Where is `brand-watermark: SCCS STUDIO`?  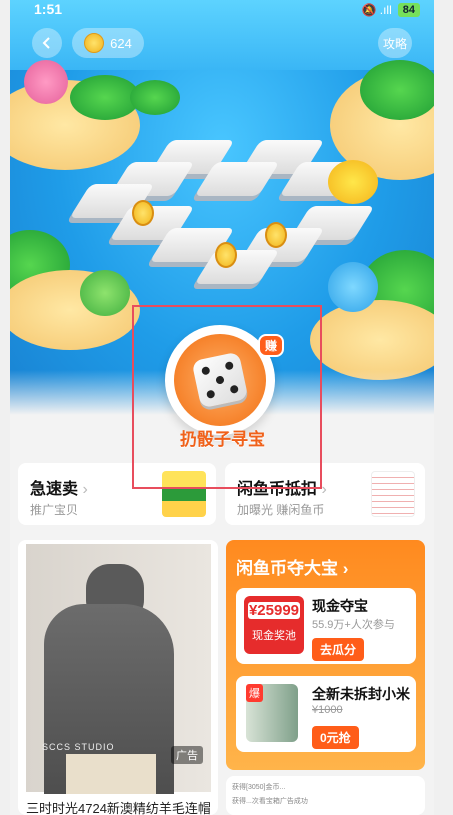 brand-watermark: SCCS STUDIO is located at coordinates (78, 747).